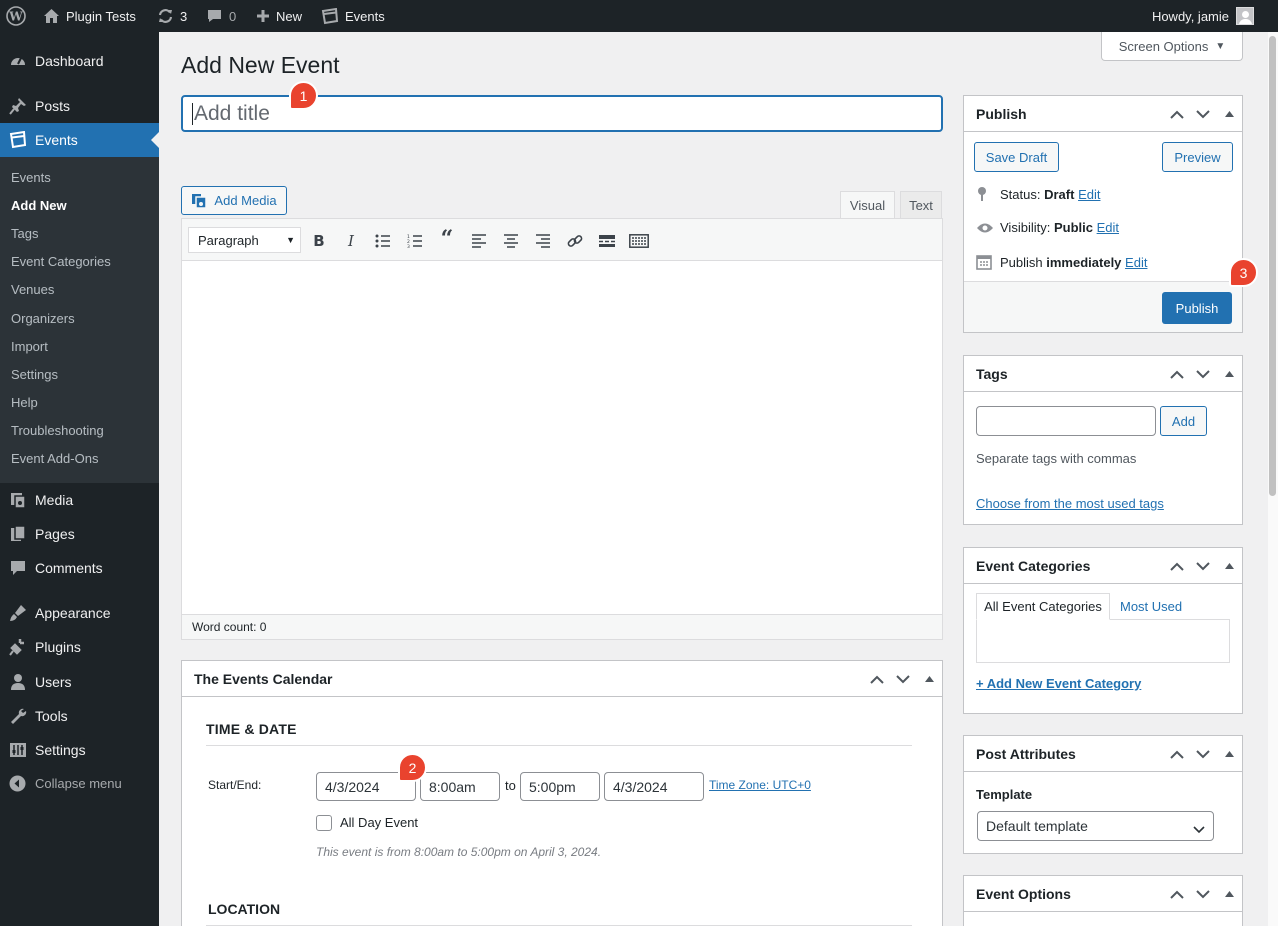 This screenshot has height=926, width=1278. Describe the element at coordinates (1183, 421) in the screenshot. I see `add-tag-button: Add` at that location.